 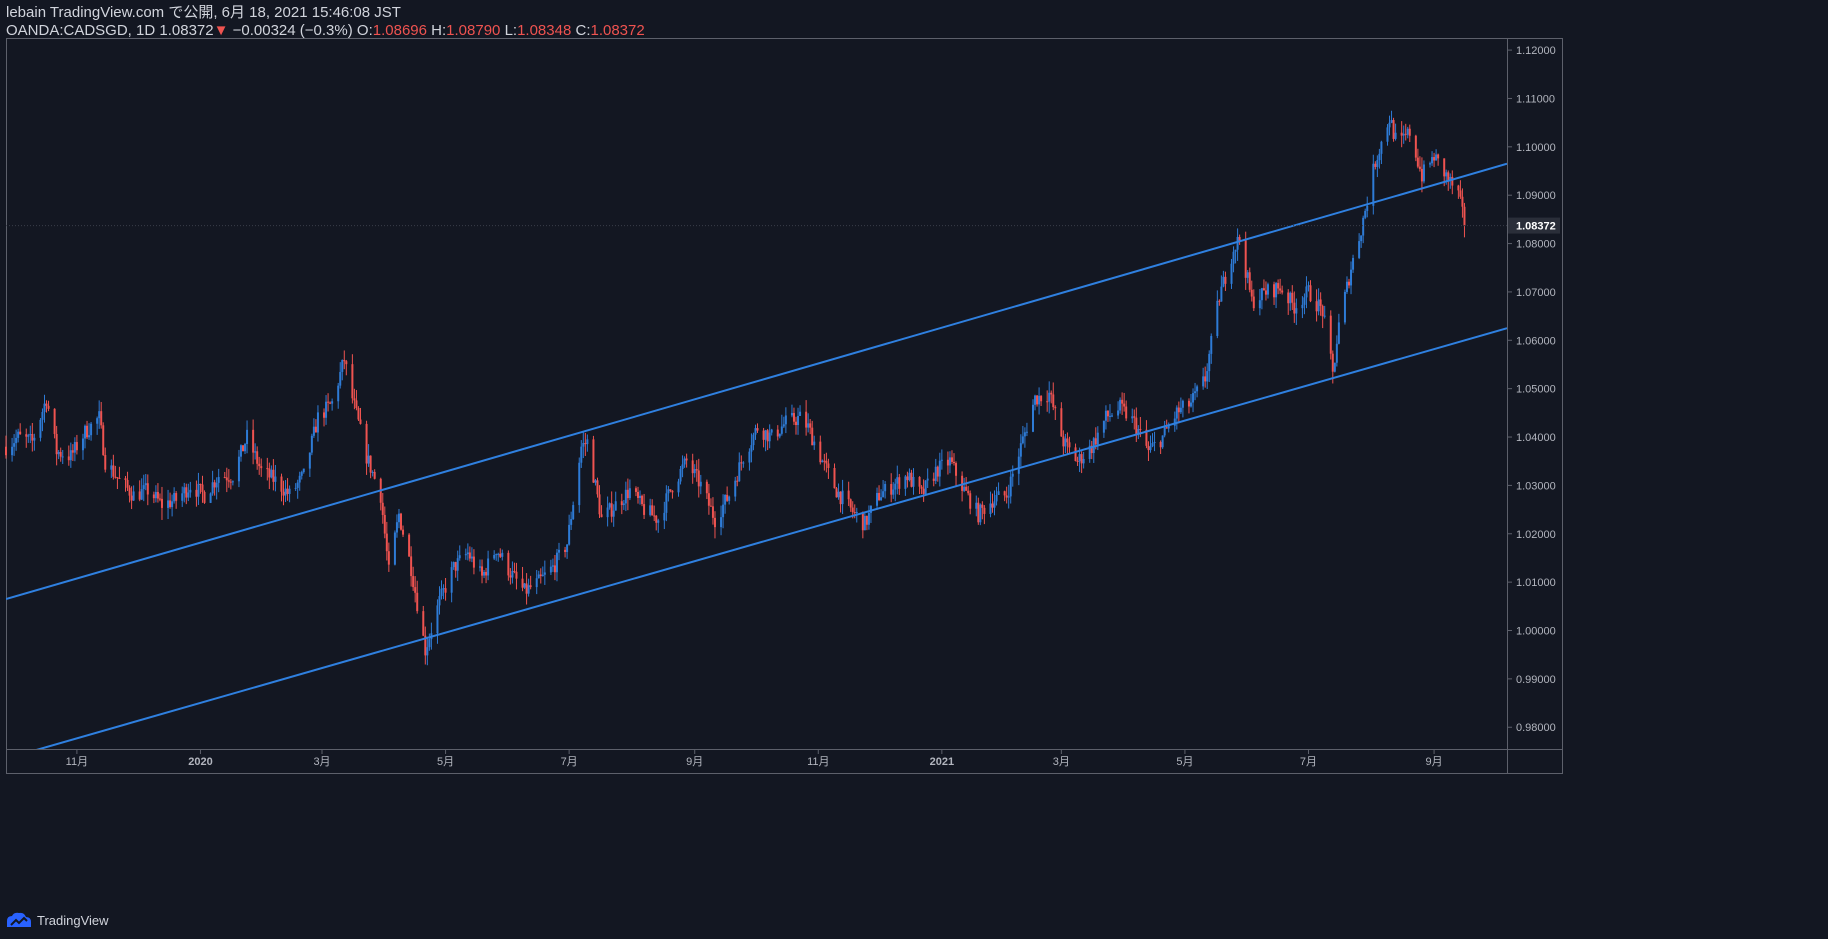 I want to click on y-tick-label: 1.10000, so click(x=1536, y=148).